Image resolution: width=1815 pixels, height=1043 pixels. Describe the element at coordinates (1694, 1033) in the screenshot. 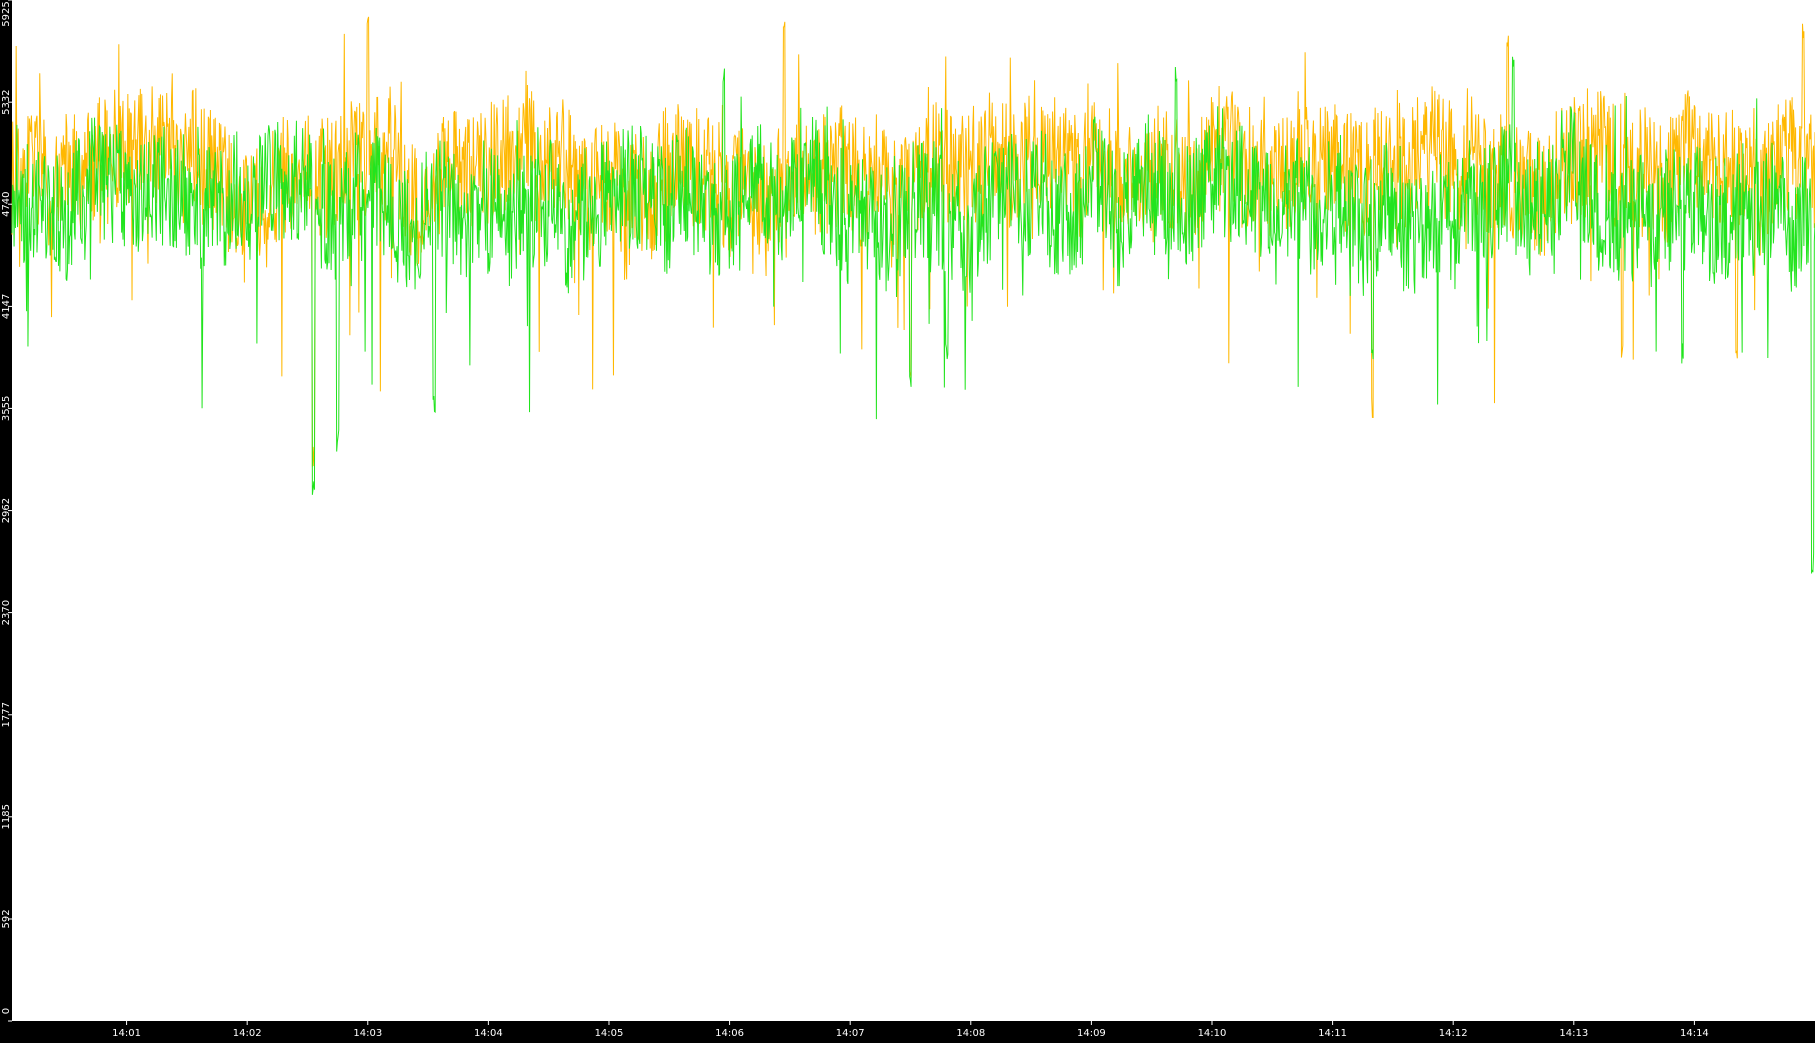

I see `x-tick-label: 14:14` at that location.